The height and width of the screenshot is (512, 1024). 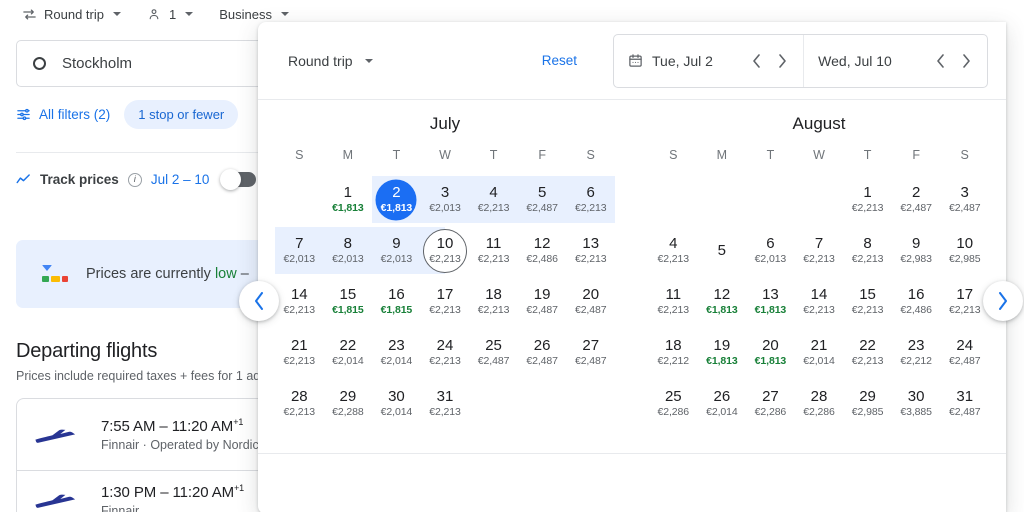 What do you see at coordinates (819, 345) in the screenshot?
I see `day-number: 21` at bounding box center [819, 345].